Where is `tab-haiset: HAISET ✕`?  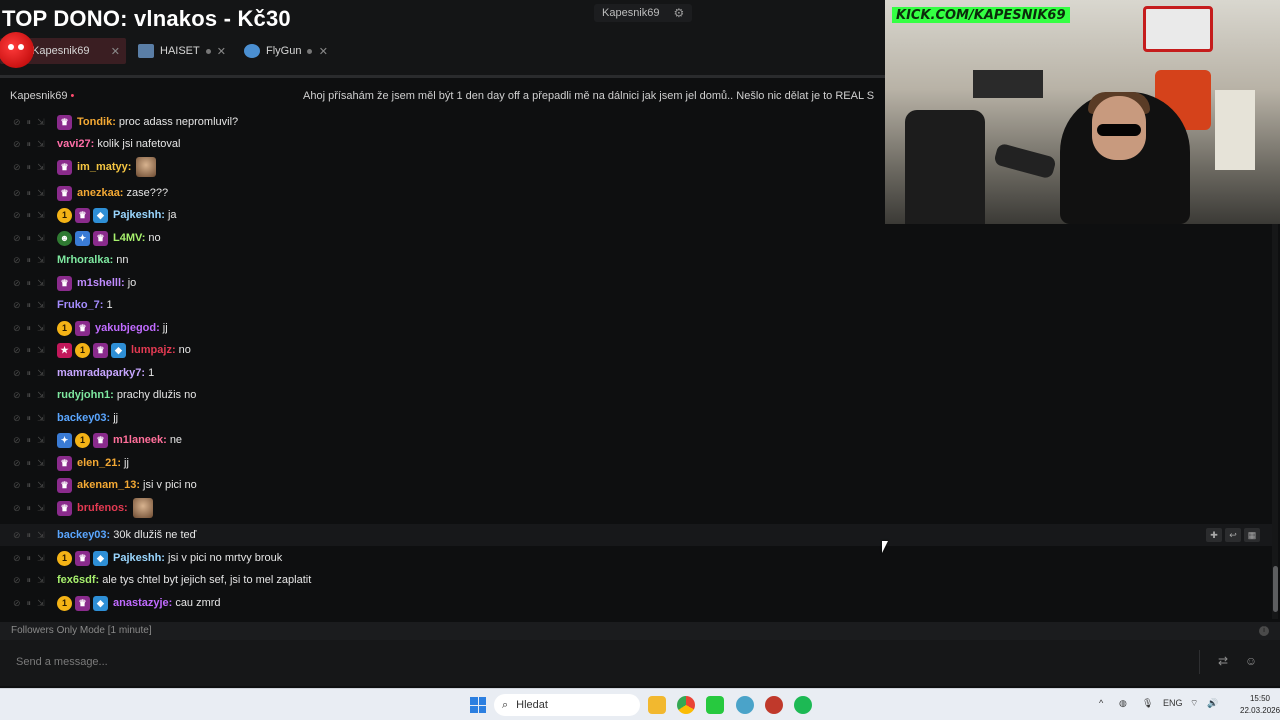
tab-haiset: HAISET ✕ is located at coordinates (182, 51).